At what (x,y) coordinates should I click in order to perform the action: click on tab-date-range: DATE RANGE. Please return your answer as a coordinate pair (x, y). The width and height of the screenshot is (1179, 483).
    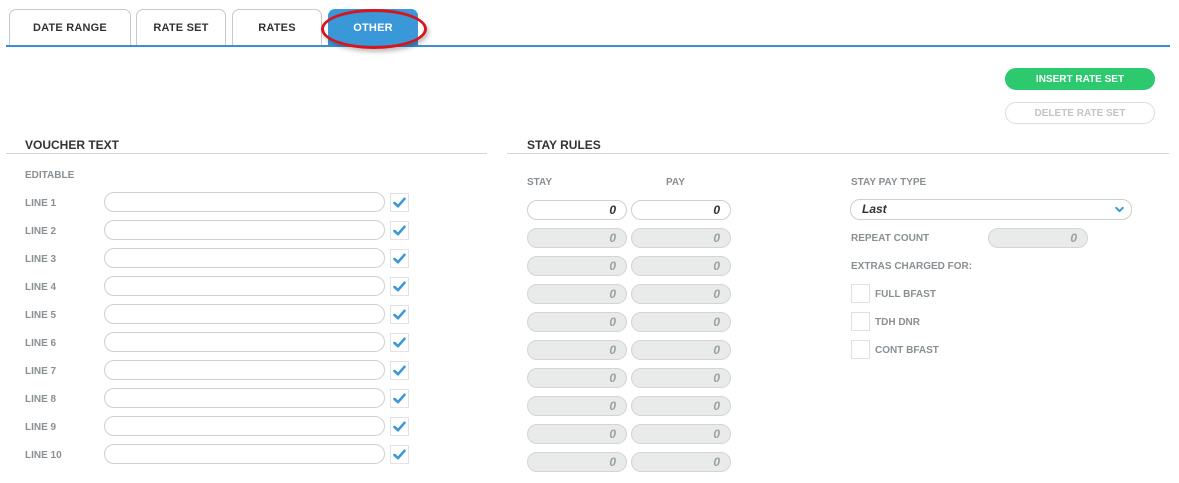
    Looking at the image, I should click on (70, 27).